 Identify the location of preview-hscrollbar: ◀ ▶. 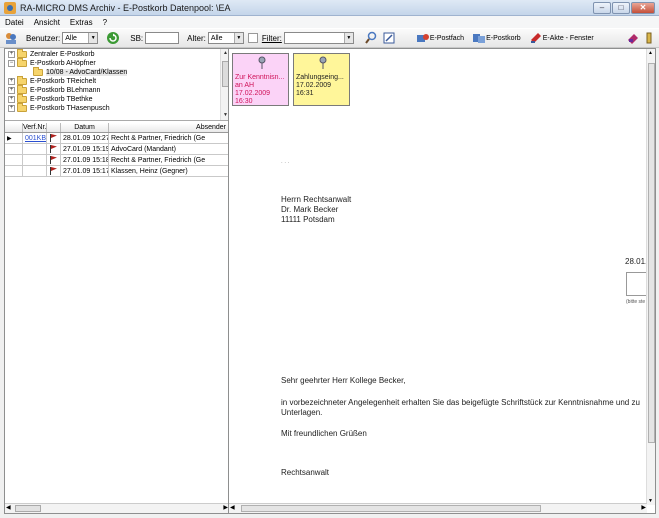
(438, 508).